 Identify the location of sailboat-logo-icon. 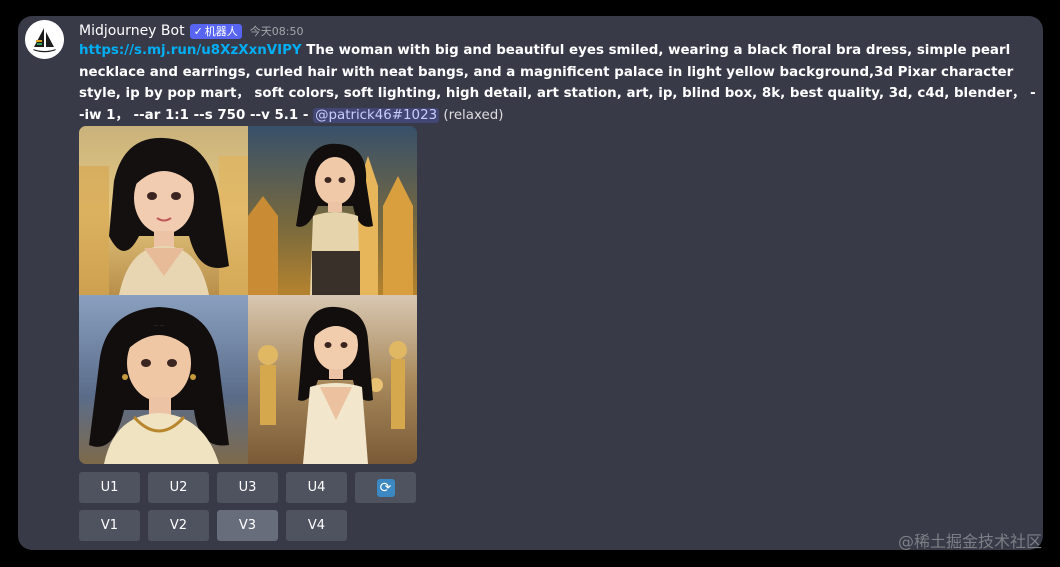
(44, 39).